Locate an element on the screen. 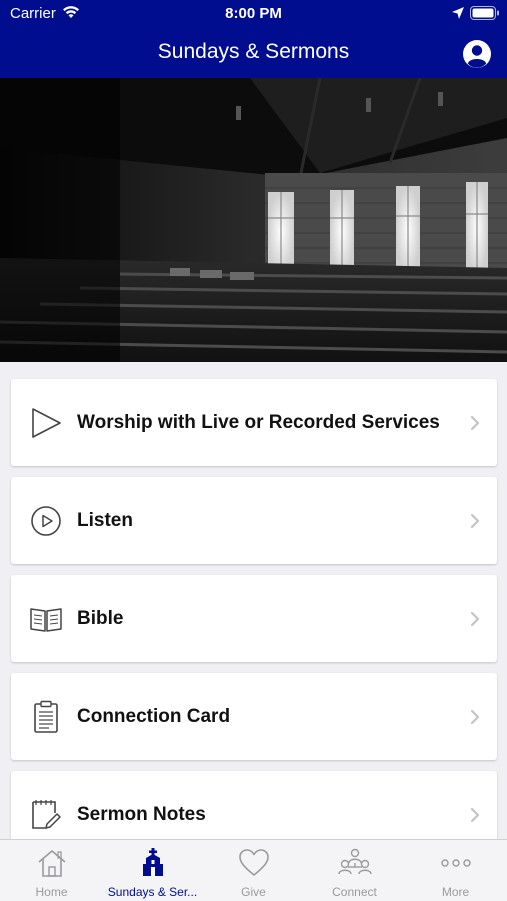 This screenshot has width=507, height=901. menu-item-worship: Worship with Live or Recorded Services is located at coordinates (254, 422).